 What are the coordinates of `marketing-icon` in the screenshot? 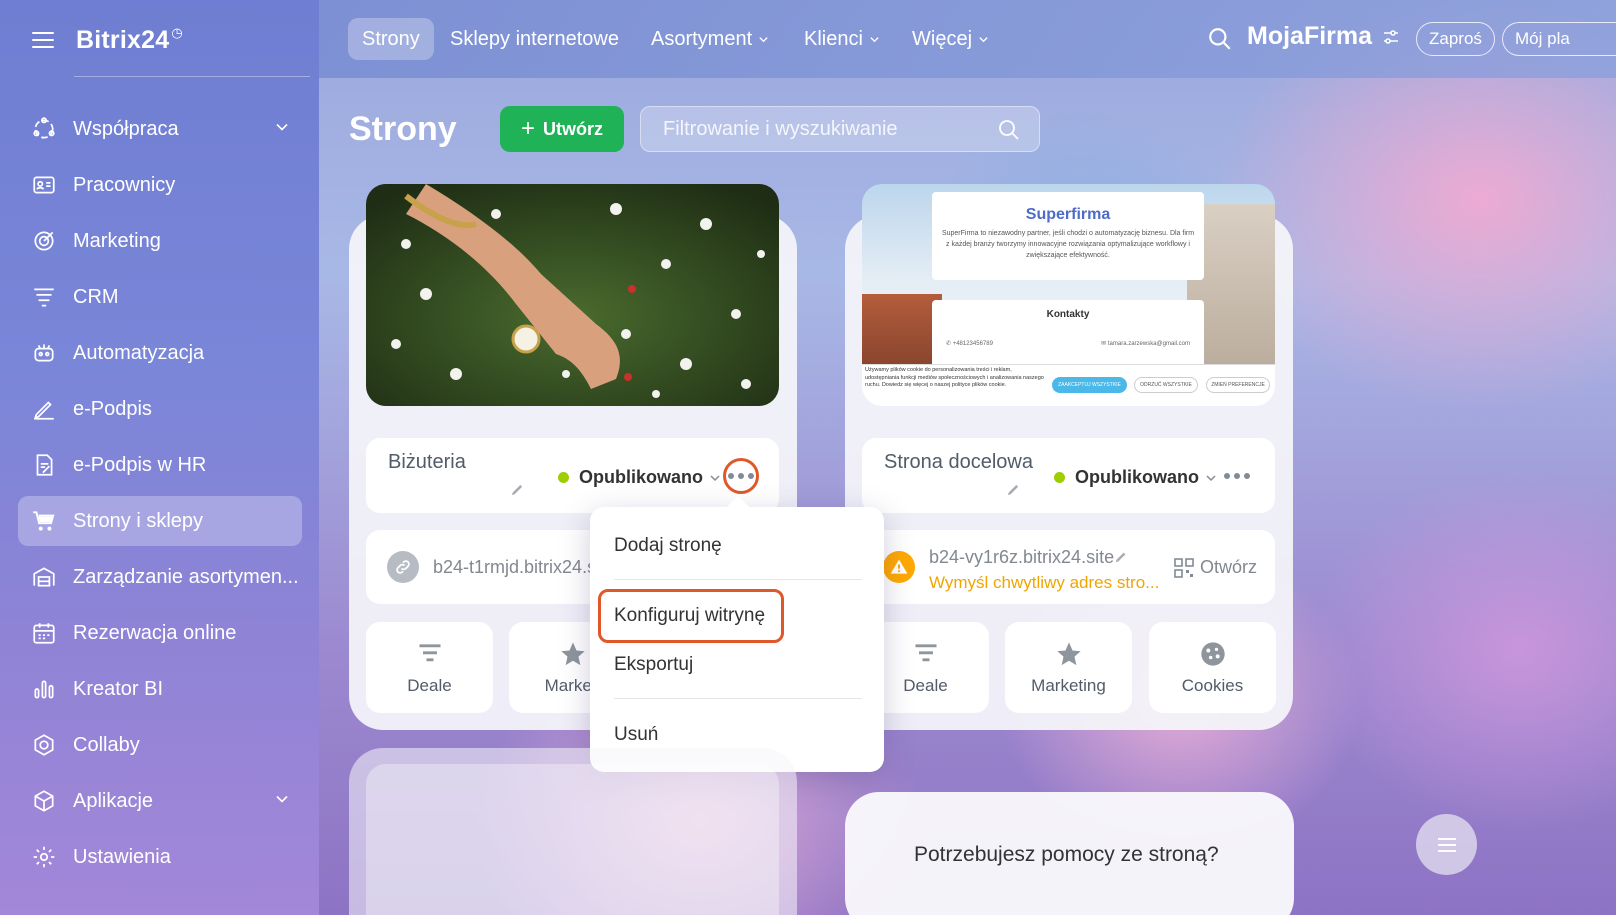 It's located at (44, 241).